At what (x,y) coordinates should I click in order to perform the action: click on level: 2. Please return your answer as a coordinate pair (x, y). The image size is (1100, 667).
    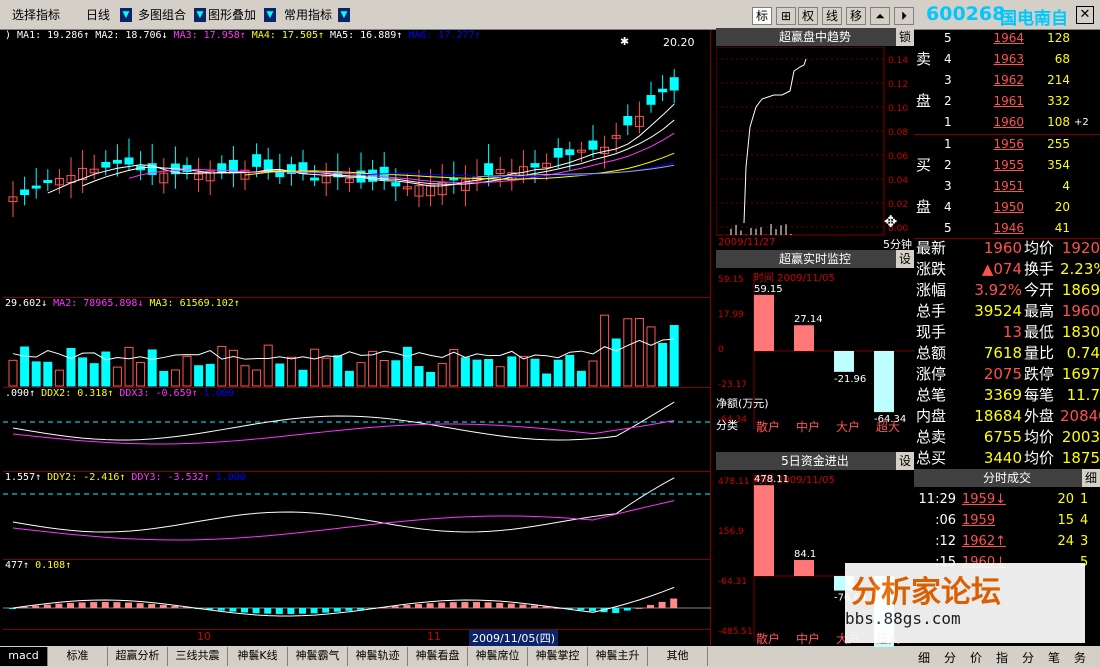
    Looking at the image, I should click on (948, 101).